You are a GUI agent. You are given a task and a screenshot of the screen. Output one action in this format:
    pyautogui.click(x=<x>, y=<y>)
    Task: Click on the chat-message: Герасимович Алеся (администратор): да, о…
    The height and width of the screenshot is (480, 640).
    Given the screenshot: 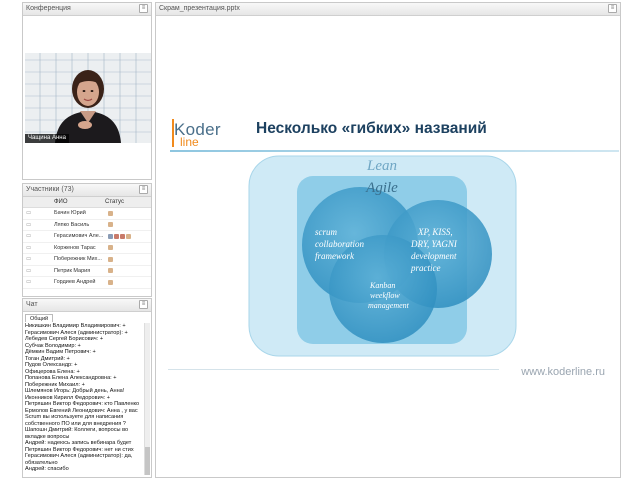 What is the action you would take?
    pyautogui.click(x=79, y=459)
    